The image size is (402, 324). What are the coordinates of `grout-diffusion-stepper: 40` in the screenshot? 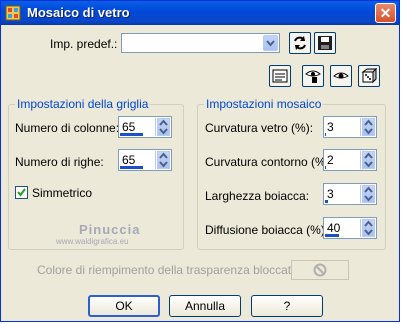 It's located at (350, 228).